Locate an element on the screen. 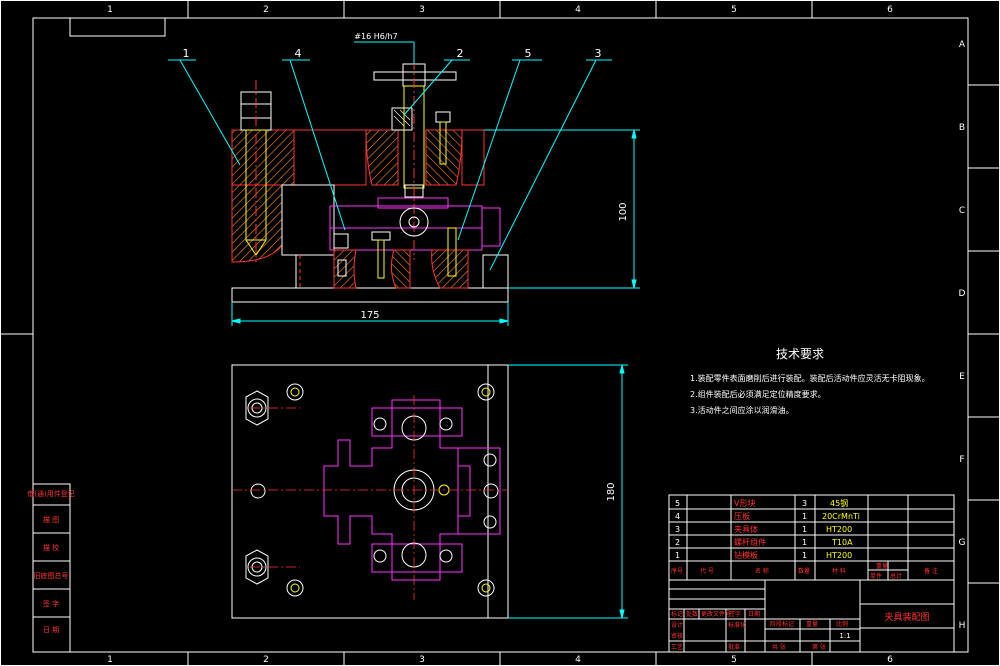 The width and height of the screenshot is (1000, 666). bom-header: 单件 is located at coordinates (876, 576).